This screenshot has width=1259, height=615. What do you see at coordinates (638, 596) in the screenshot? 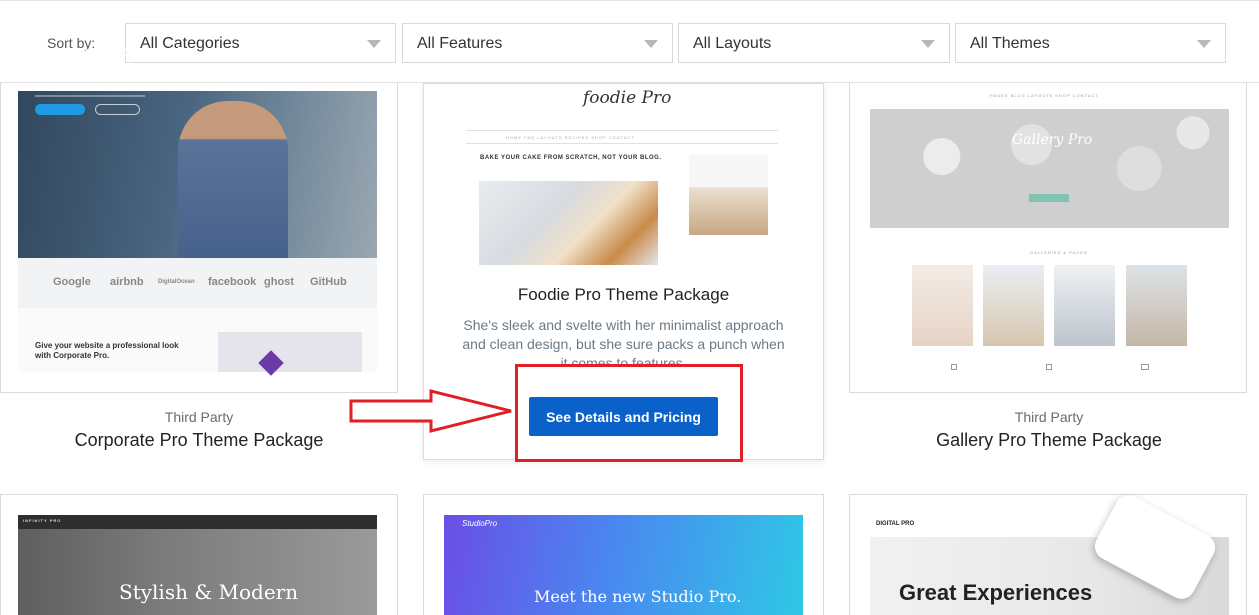
I see `studio-pro-hero-title: Meet the new Studio Pro.` at bounding box center [638, 596].